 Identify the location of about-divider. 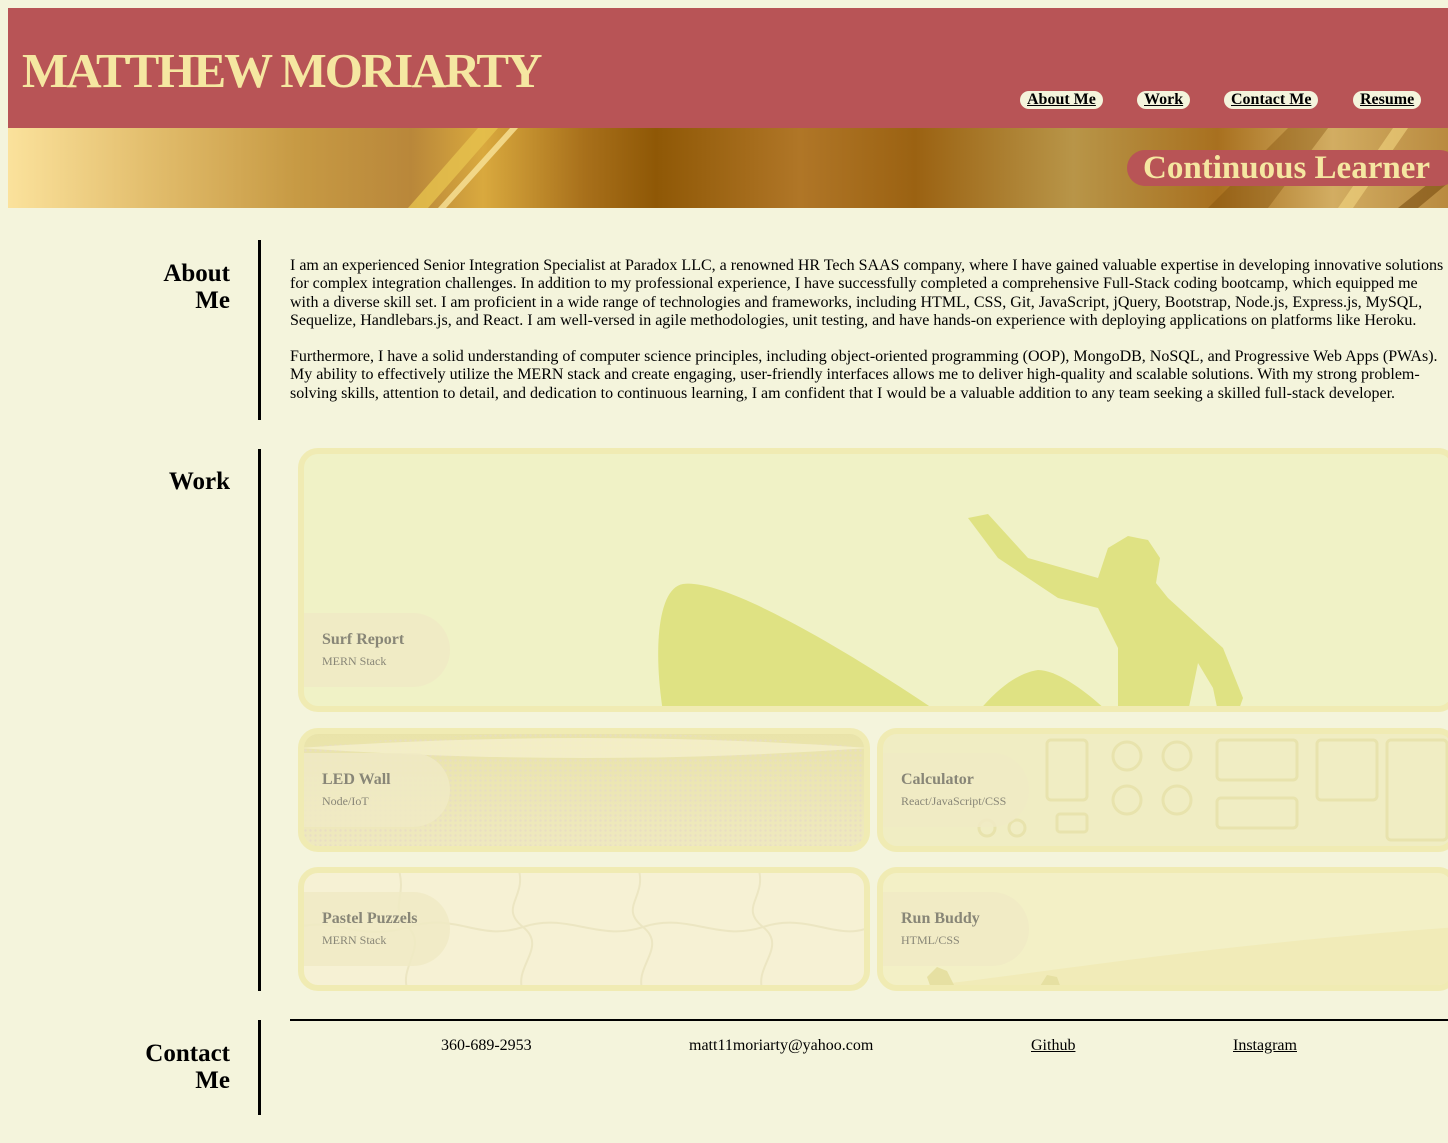
(259, 330).